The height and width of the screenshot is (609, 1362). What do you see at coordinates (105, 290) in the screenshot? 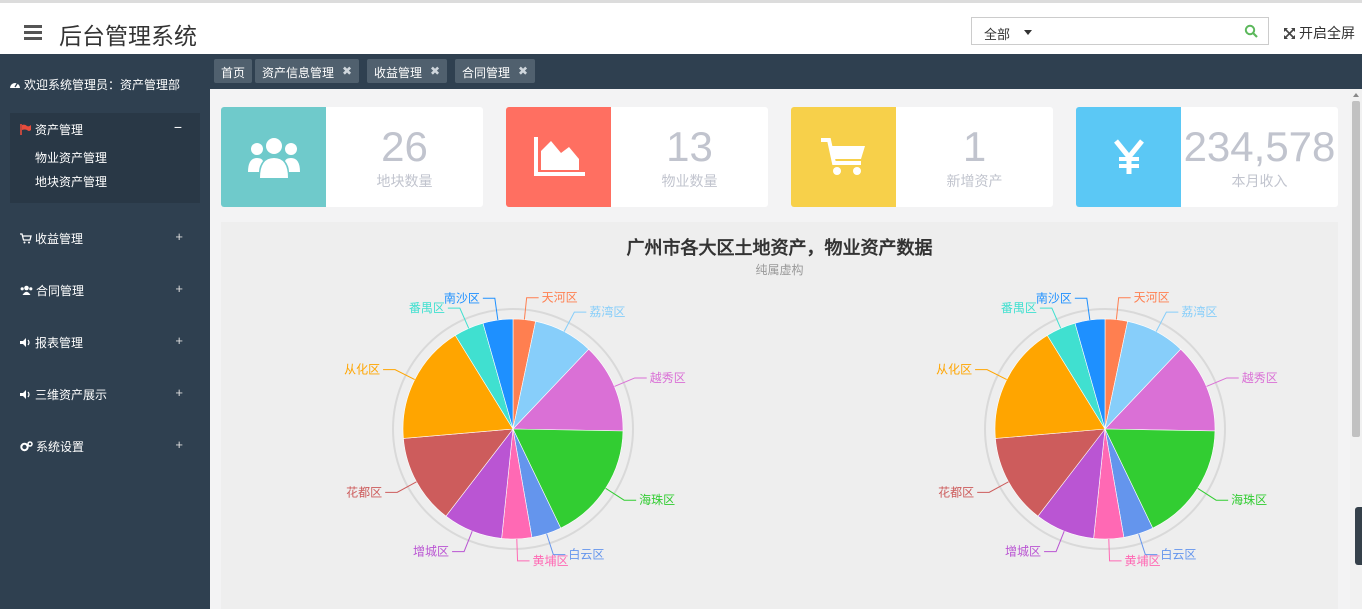
I see `sidebar-item-contracts: 合同管理 +` at bounding box center [105, 290].